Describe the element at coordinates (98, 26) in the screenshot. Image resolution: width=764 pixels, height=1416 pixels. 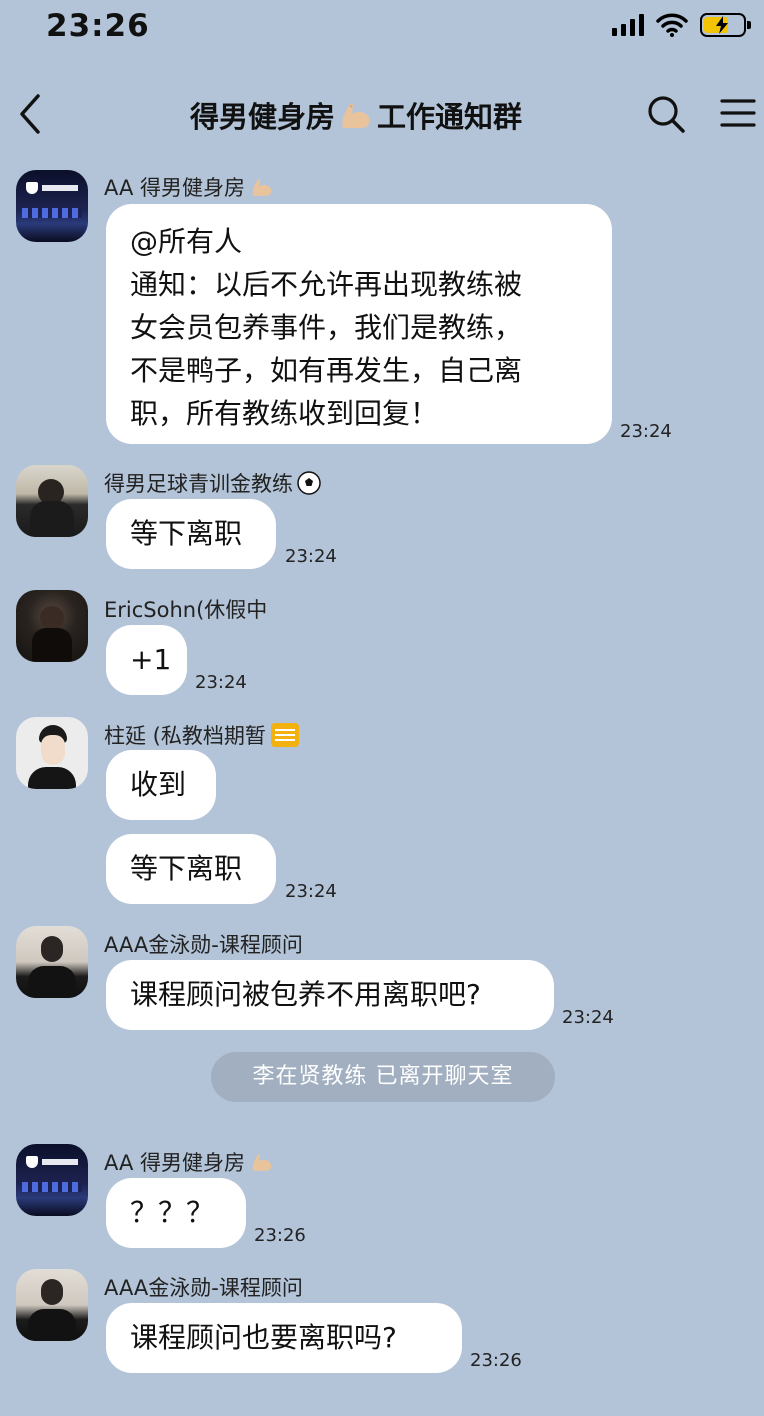
I see `status-time: 23:26` at that location.